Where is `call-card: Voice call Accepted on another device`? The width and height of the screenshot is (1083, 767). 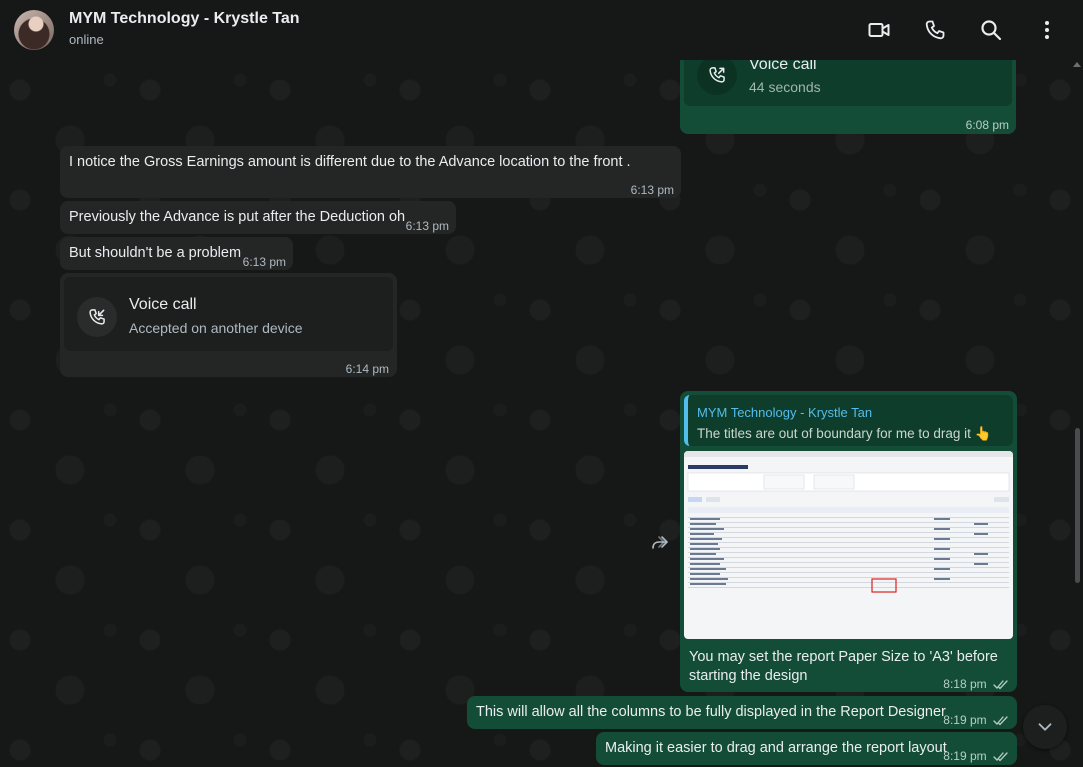
call-card: Voice call Accepted on another device is located at coordinates (228, 314).